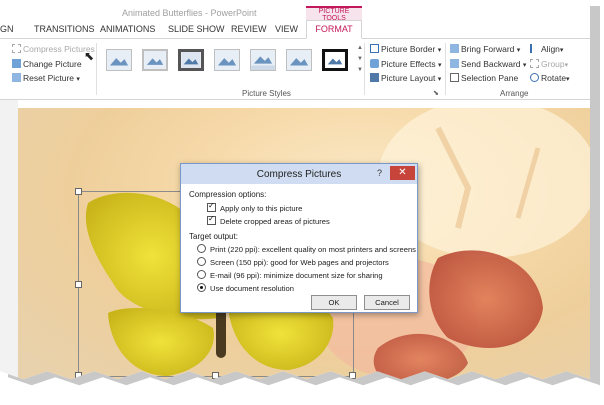 Image resolution: width=604 pixels, height=405 pixels. I want to click on rotate-button: Rotate▾, so click(550, 78).